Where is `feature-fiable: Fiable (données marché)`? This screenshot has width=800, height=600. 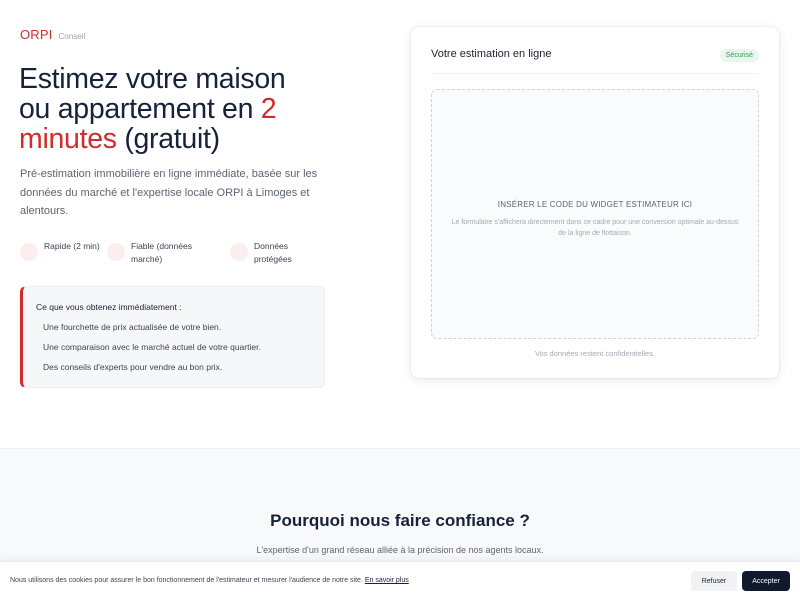
feature-fiable: Fiable (données marché) is located at coordinates (162, 252).